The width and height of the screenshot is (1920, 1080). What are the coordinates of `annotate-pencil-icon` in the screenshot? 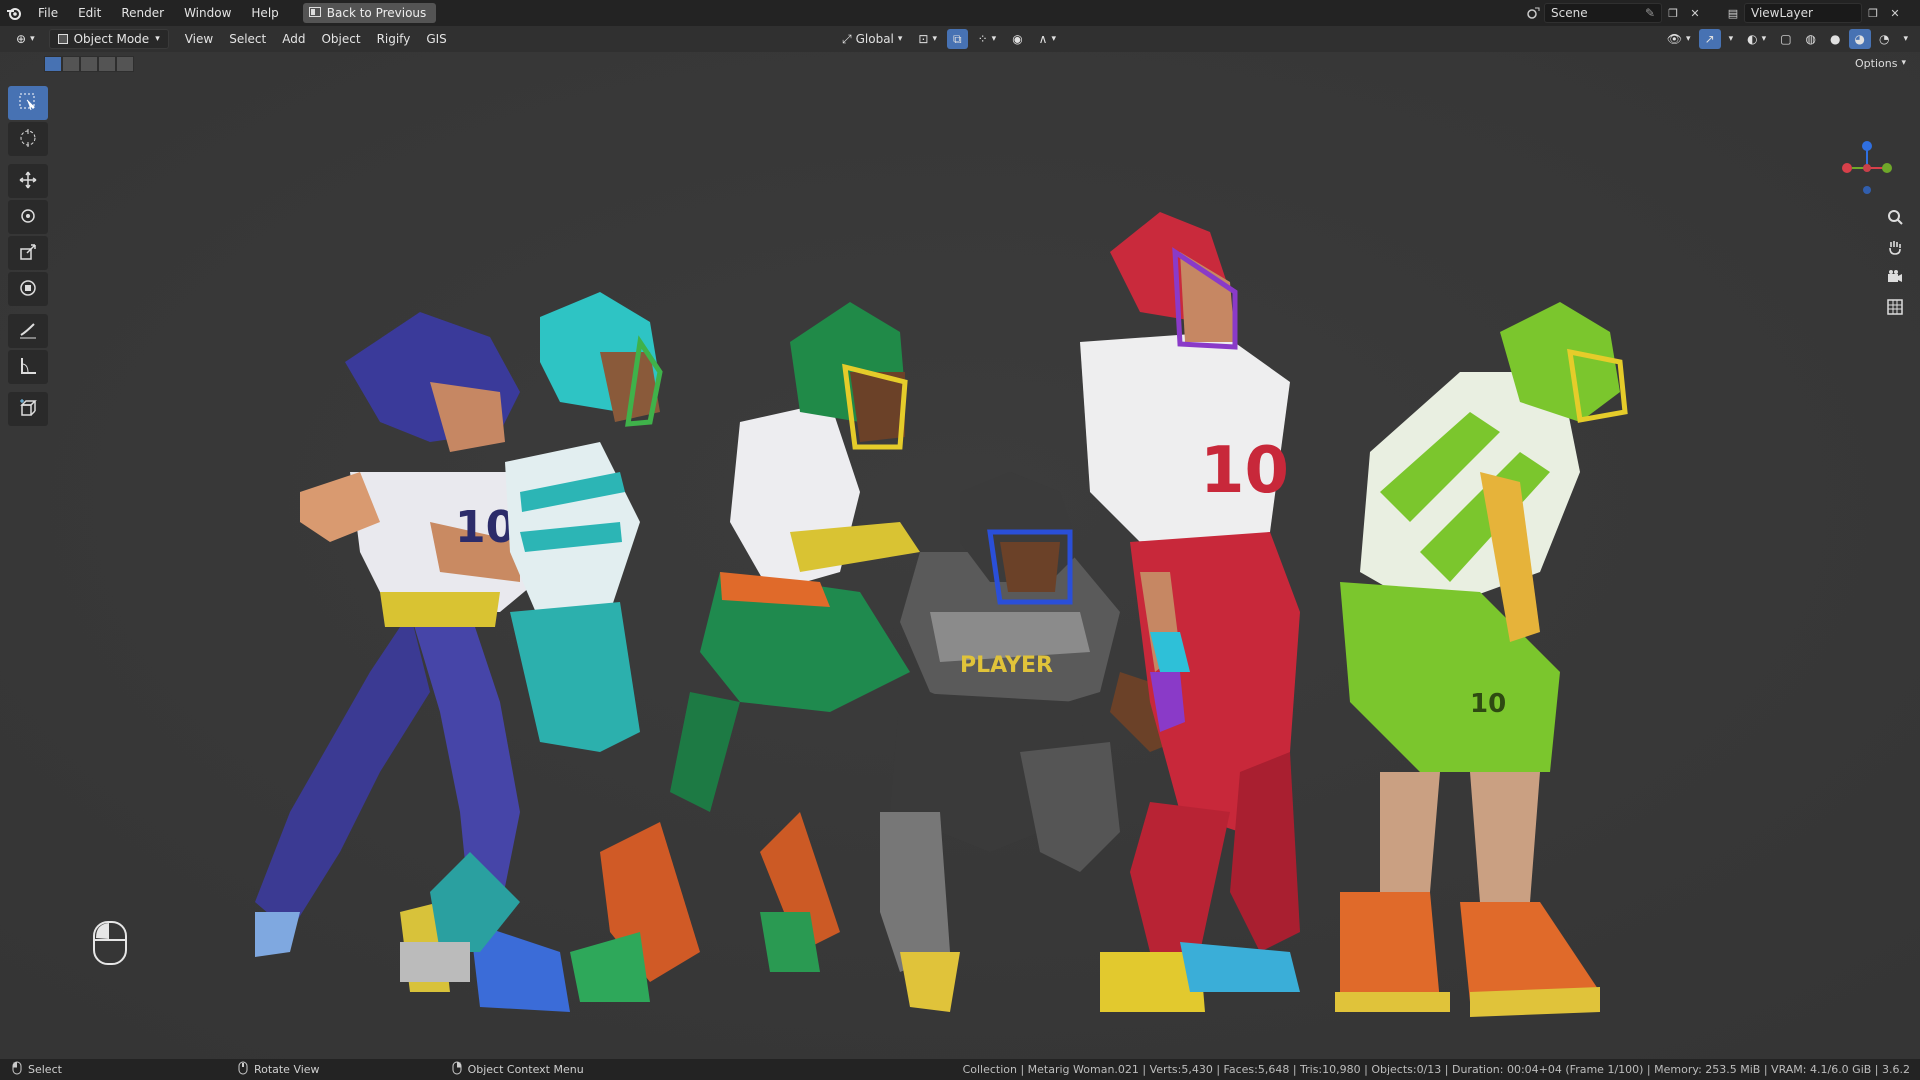 It's located at (28, 331).